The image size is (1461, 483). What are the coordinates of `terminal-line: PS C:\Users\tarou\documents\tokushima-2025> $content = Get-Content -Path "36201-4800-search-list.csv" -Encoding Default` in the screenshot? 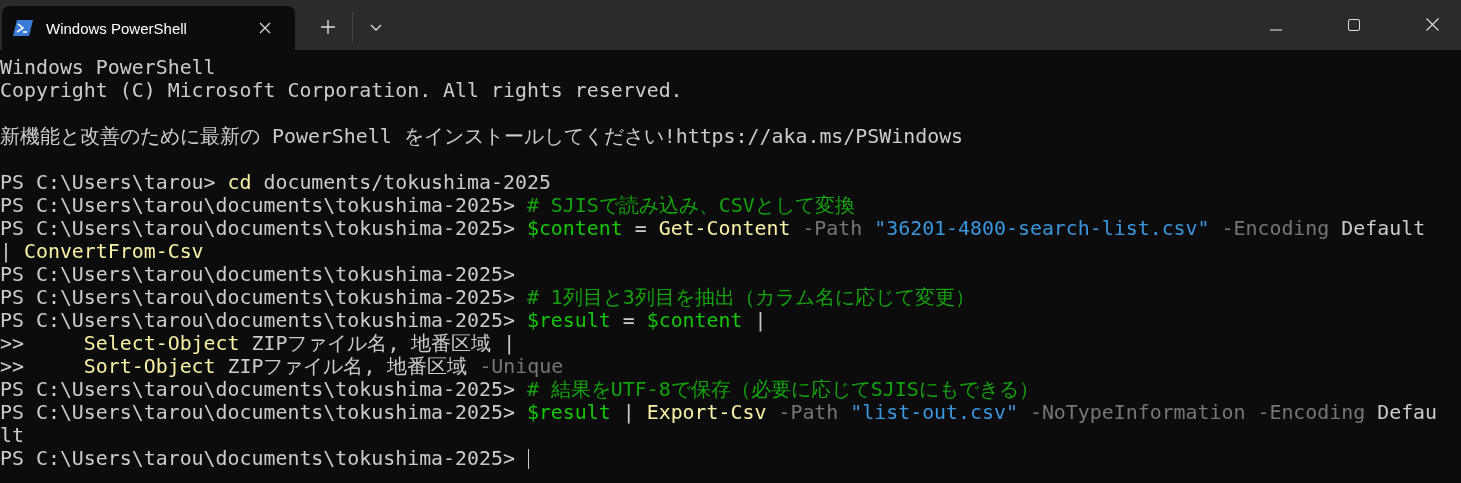 It's located at (713, 228).